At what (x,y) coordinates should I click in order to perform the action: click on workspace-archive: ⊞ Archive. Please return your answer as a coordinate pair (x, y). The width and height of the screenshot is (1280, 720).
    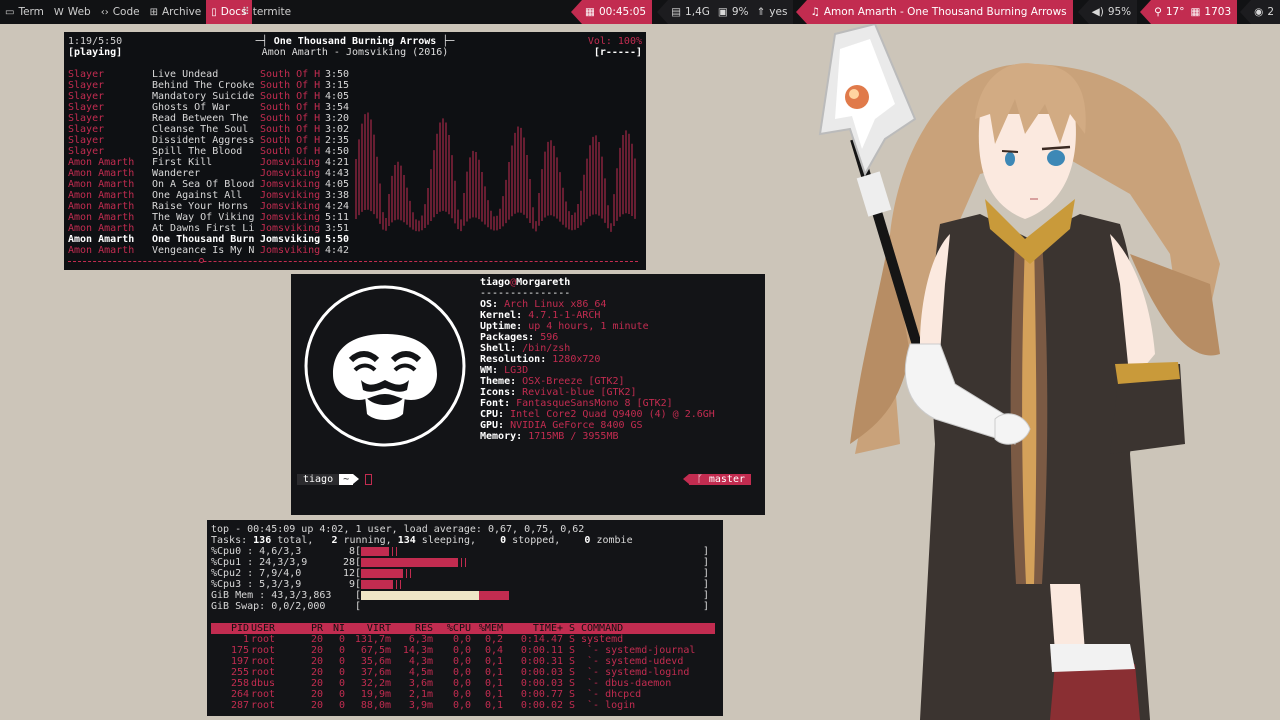
    Looking at the image, I should click on (176, 12).